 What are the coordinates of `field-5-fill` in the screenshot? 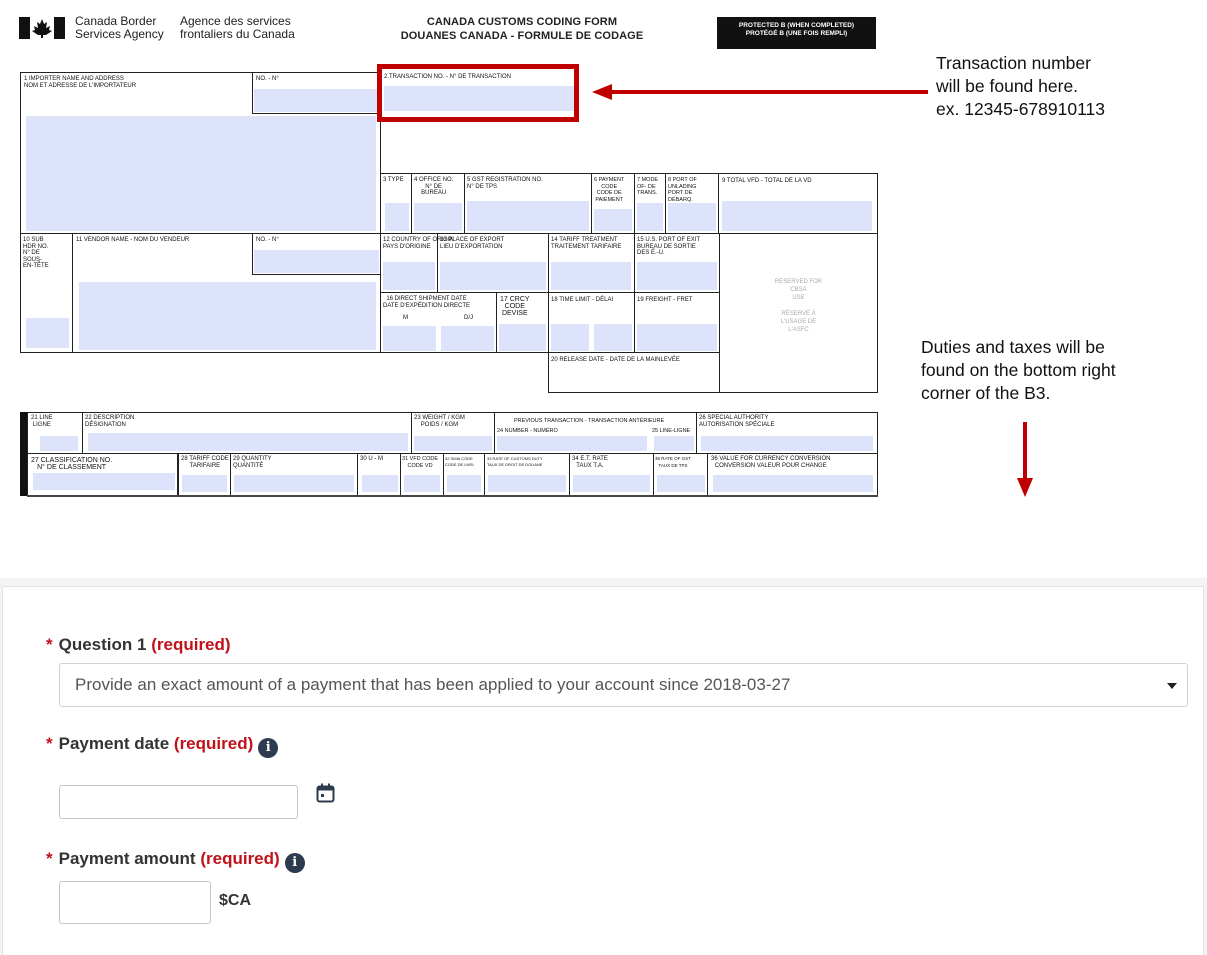 It's located at (528, 216).